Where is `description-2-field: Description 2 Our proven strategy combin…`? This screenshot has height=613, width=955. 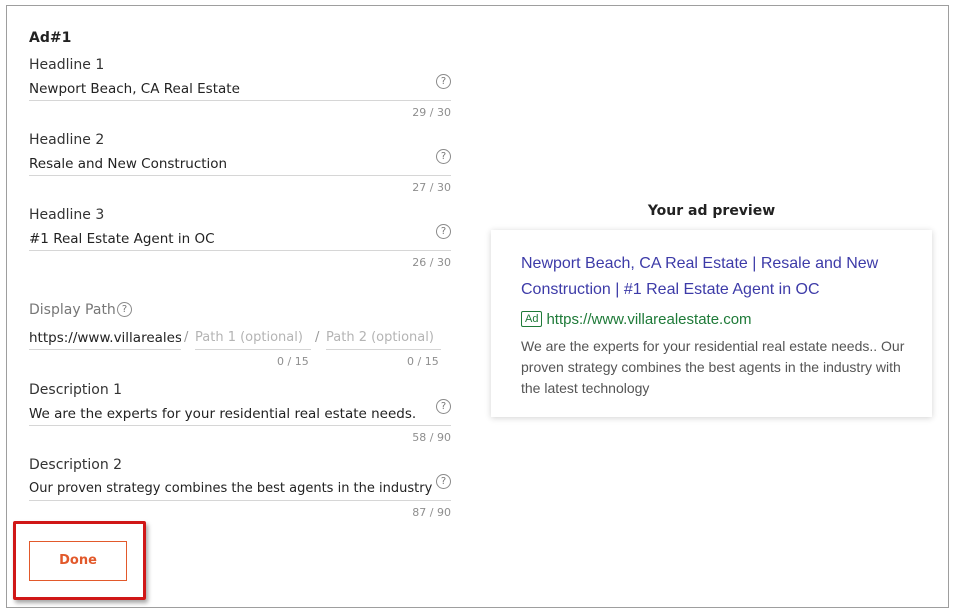 description-2-field: Description 2 Our proven strategy combin… is located at coordinates (240, 488).